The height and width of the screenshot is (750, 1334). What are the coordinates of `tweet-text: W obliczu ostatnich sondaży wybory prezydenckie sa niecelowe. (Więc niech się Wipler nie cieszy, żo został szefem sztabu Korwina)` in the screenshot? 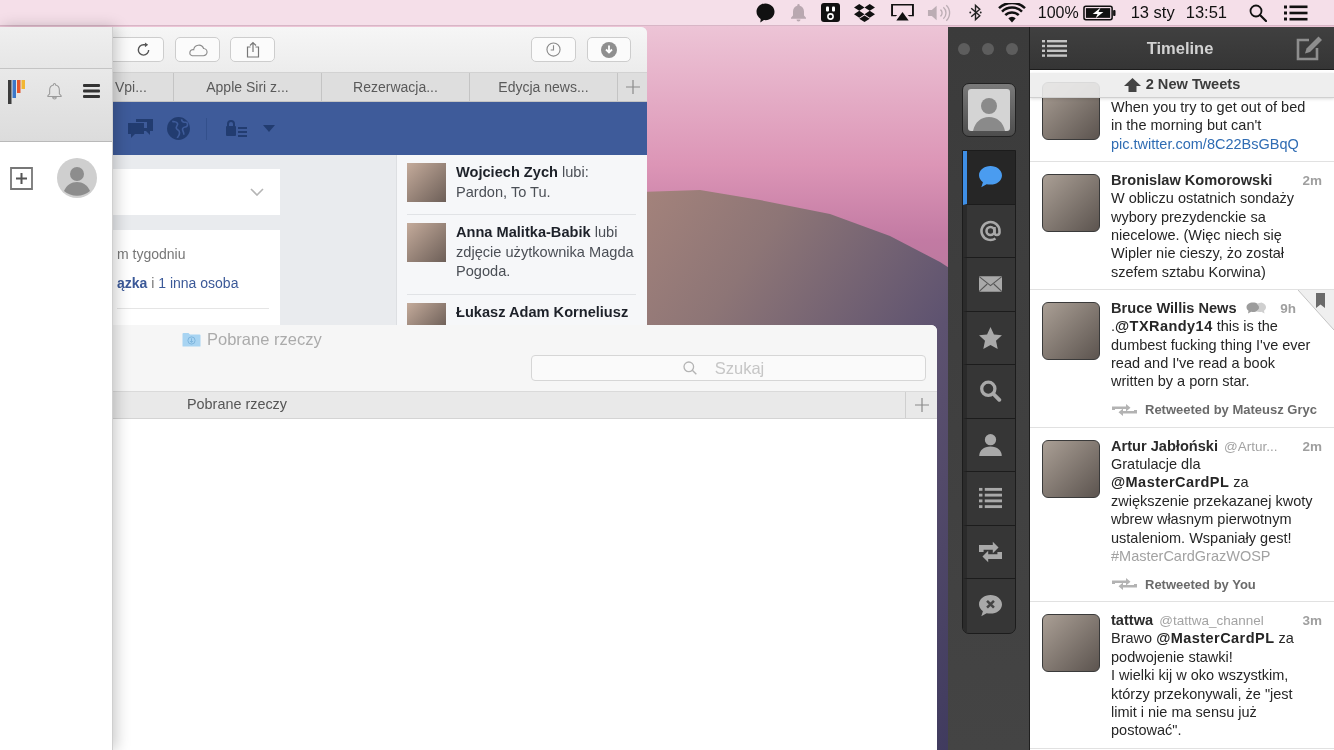 It's located at (1203, 235).